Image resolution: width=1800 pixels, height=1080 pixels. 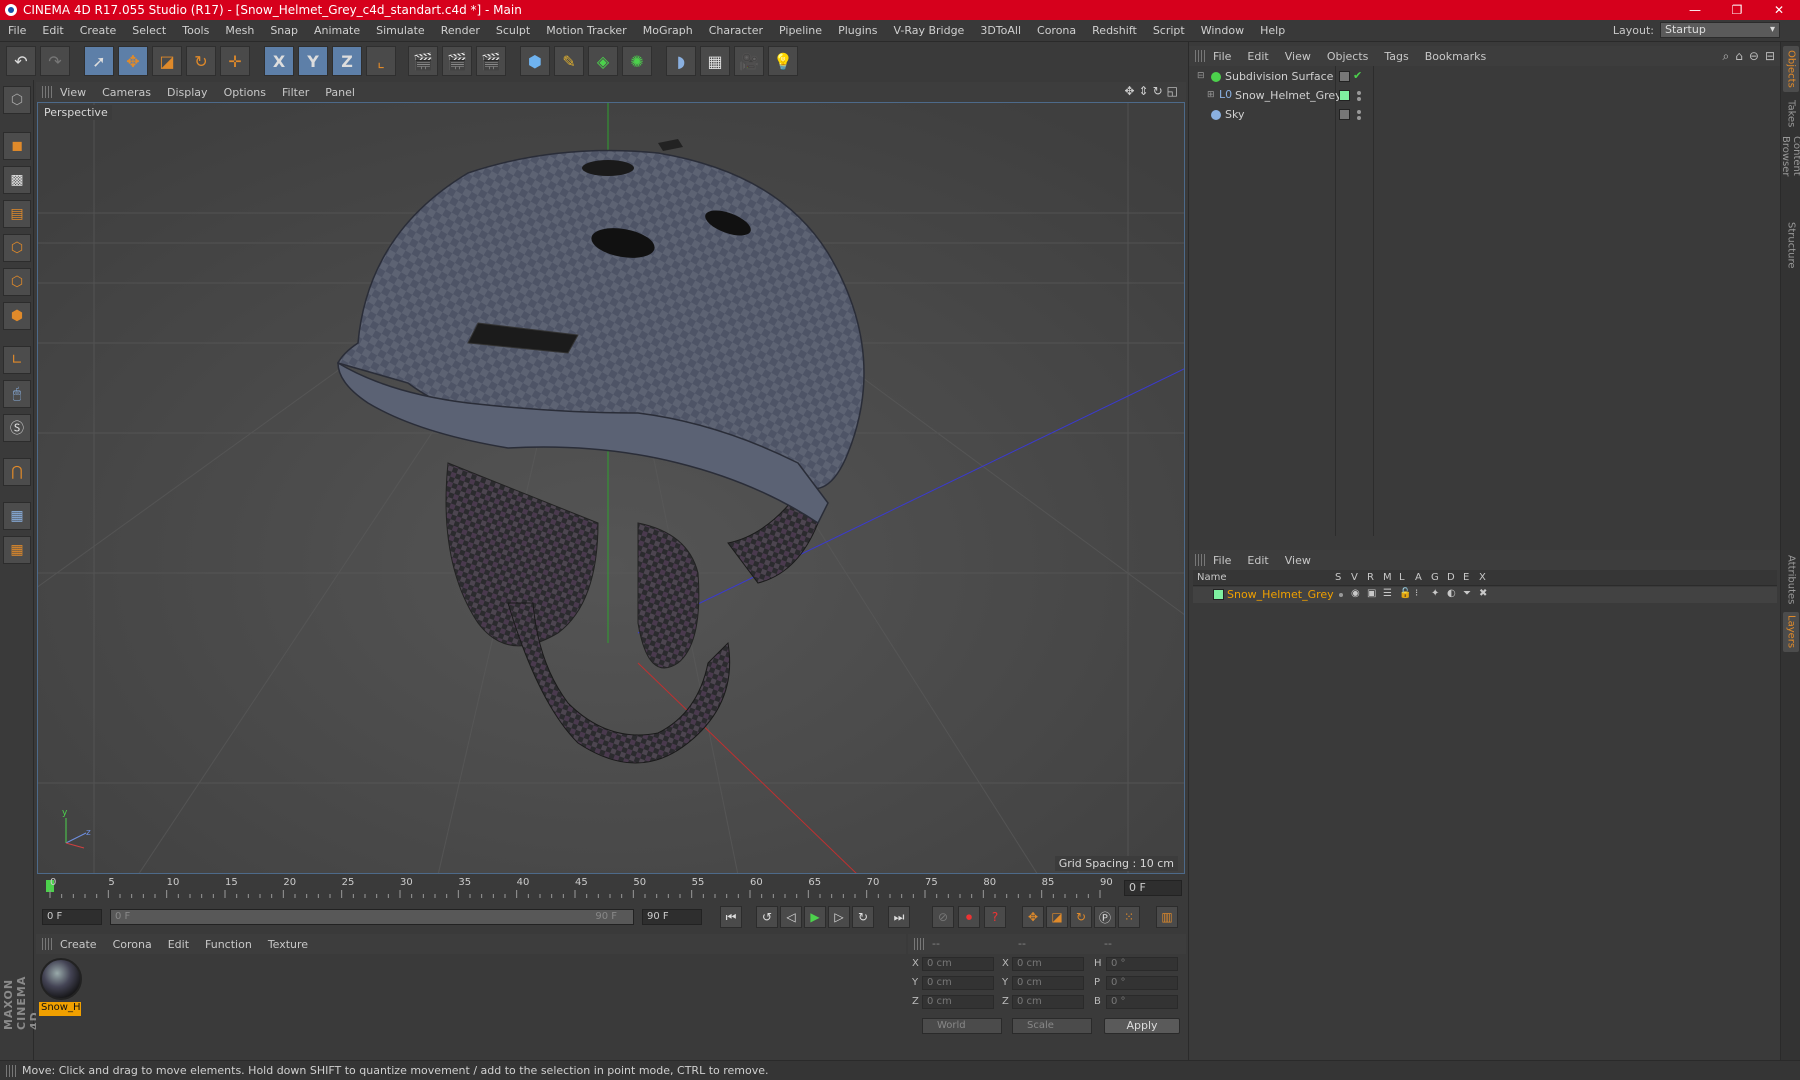 I want to click on current-frame-field: 0 F, so click(x=1153, y=888).